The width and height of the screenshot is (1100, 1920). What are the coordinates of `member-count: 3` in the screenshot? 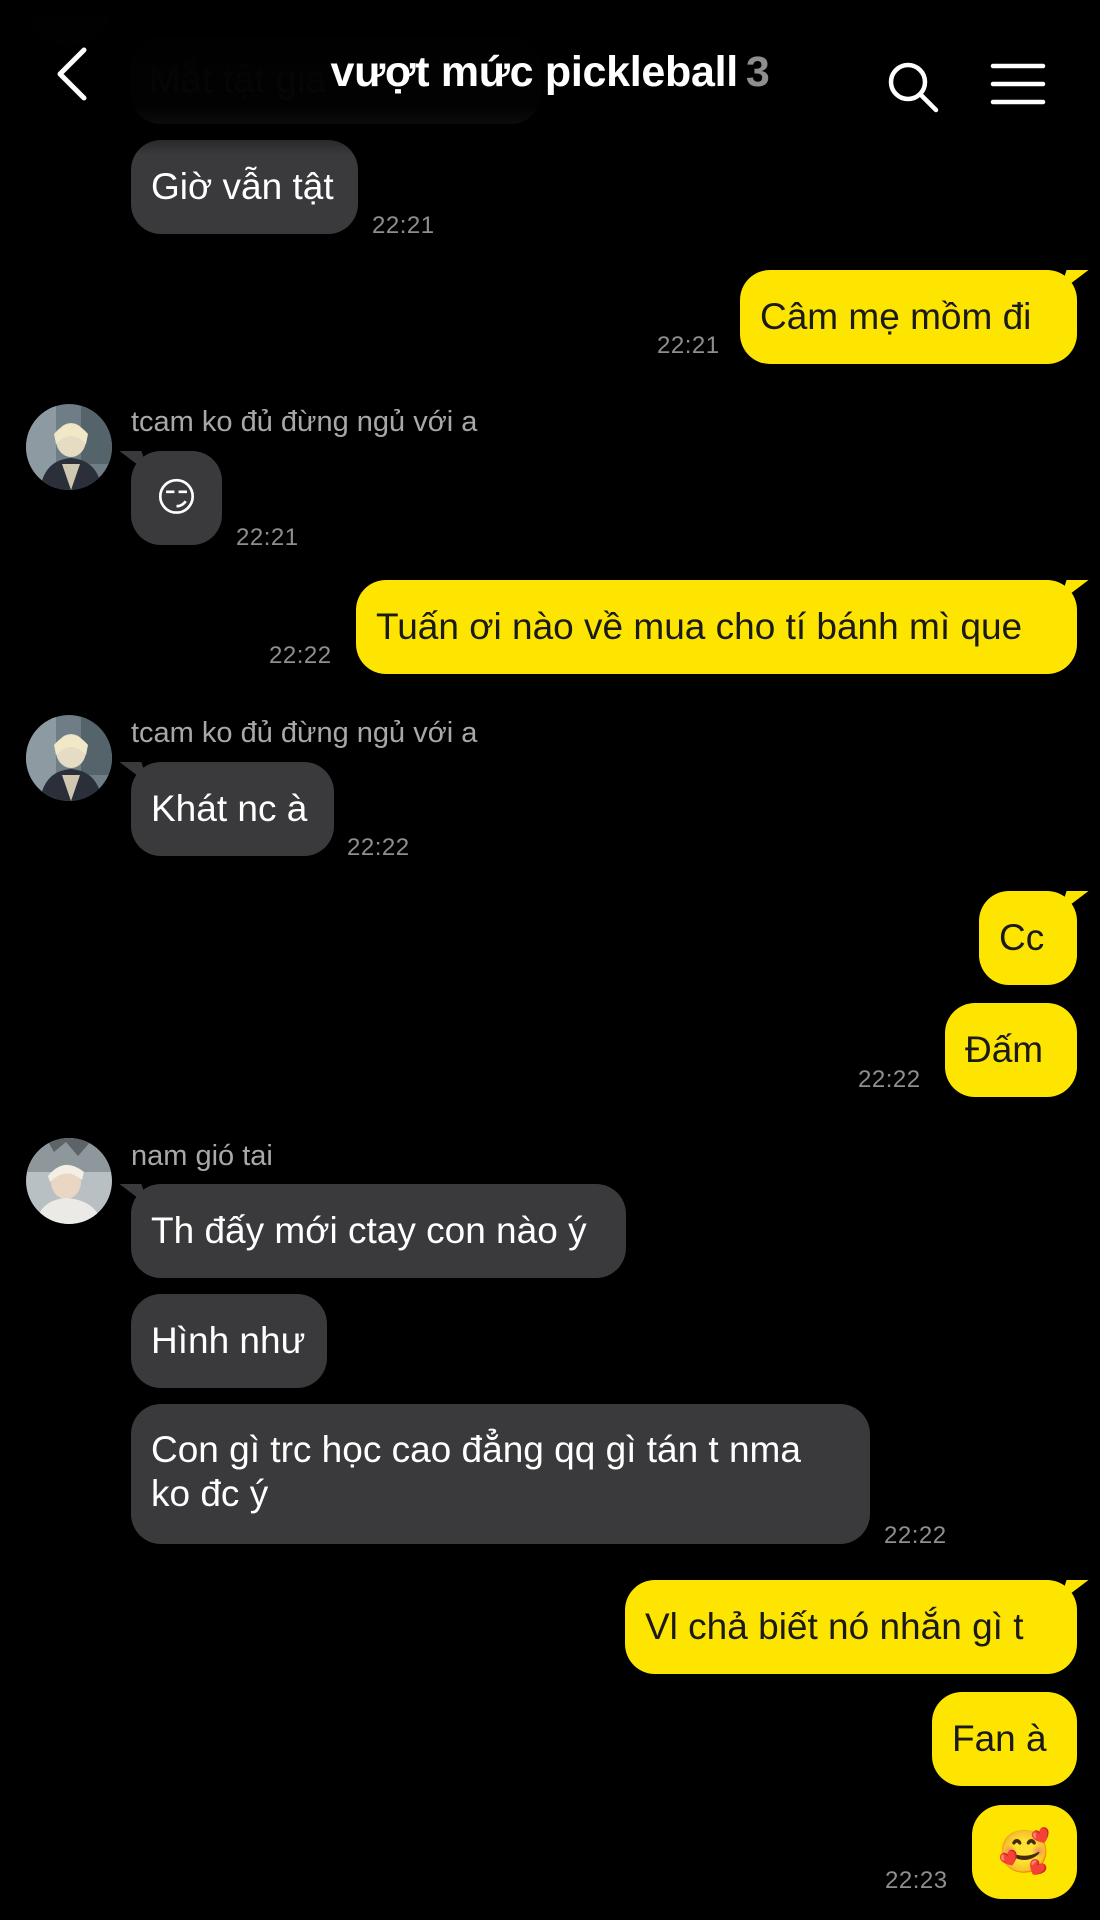 It's located at (757, 72).